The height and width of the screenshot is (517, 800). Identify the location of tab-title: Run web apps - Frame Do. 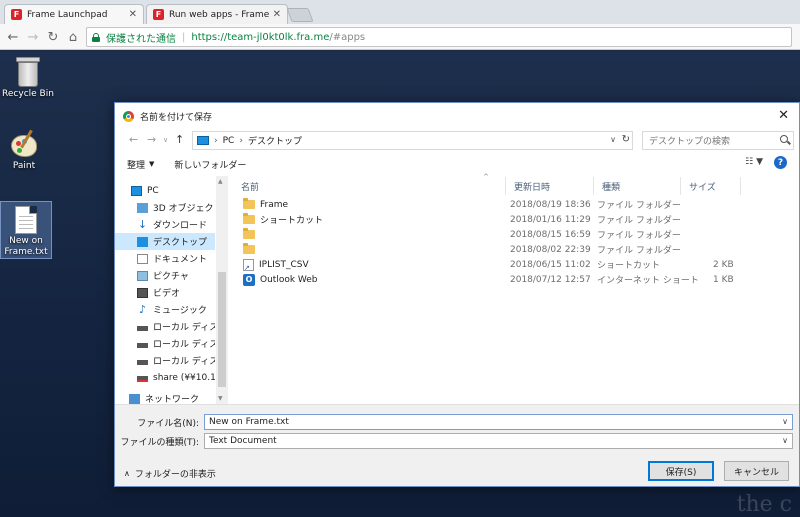
(219, 14).